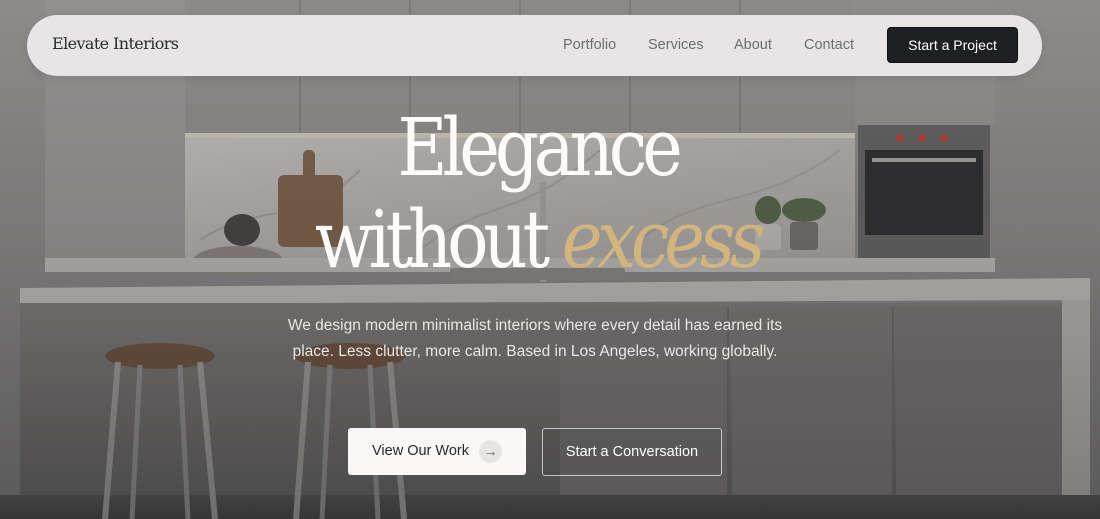  Describe the element at coordinates (753, 45) in the screenshot. I see `nav-link-about: About` at that location.